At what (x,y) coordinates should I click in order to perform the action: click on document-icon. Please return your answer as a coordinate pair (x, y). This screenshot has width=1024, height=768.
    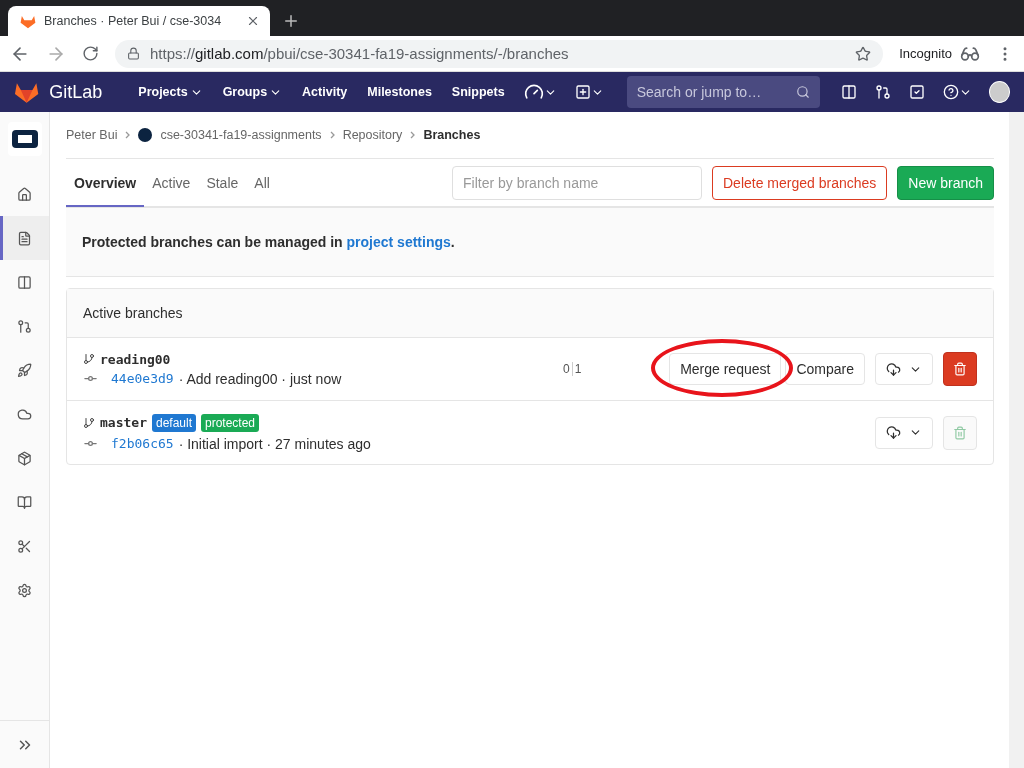
    Looking at the image, I should click on (24, 238).